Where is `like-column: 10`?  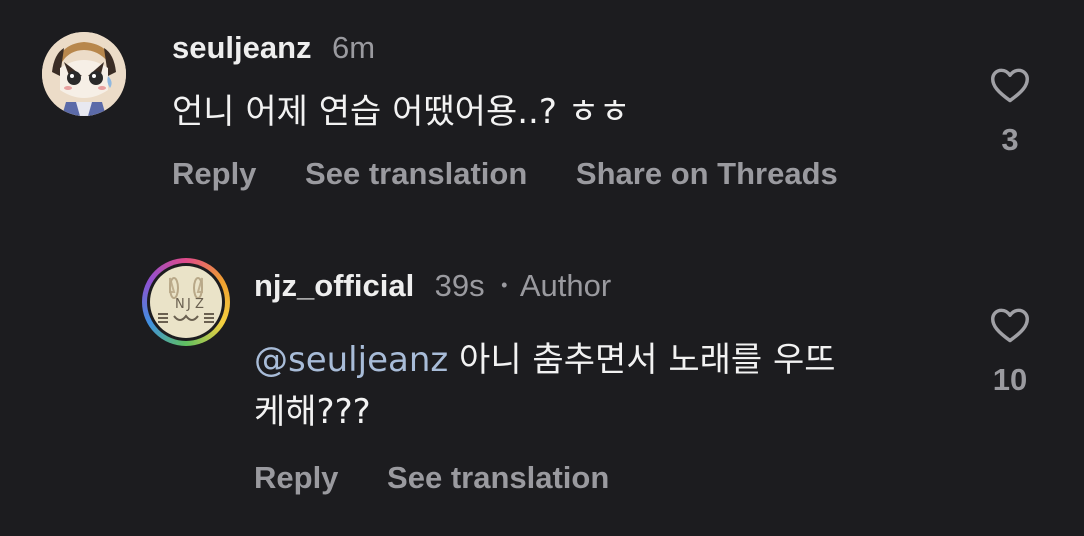
like-column: 10 is located at coordinates (1010, 352).